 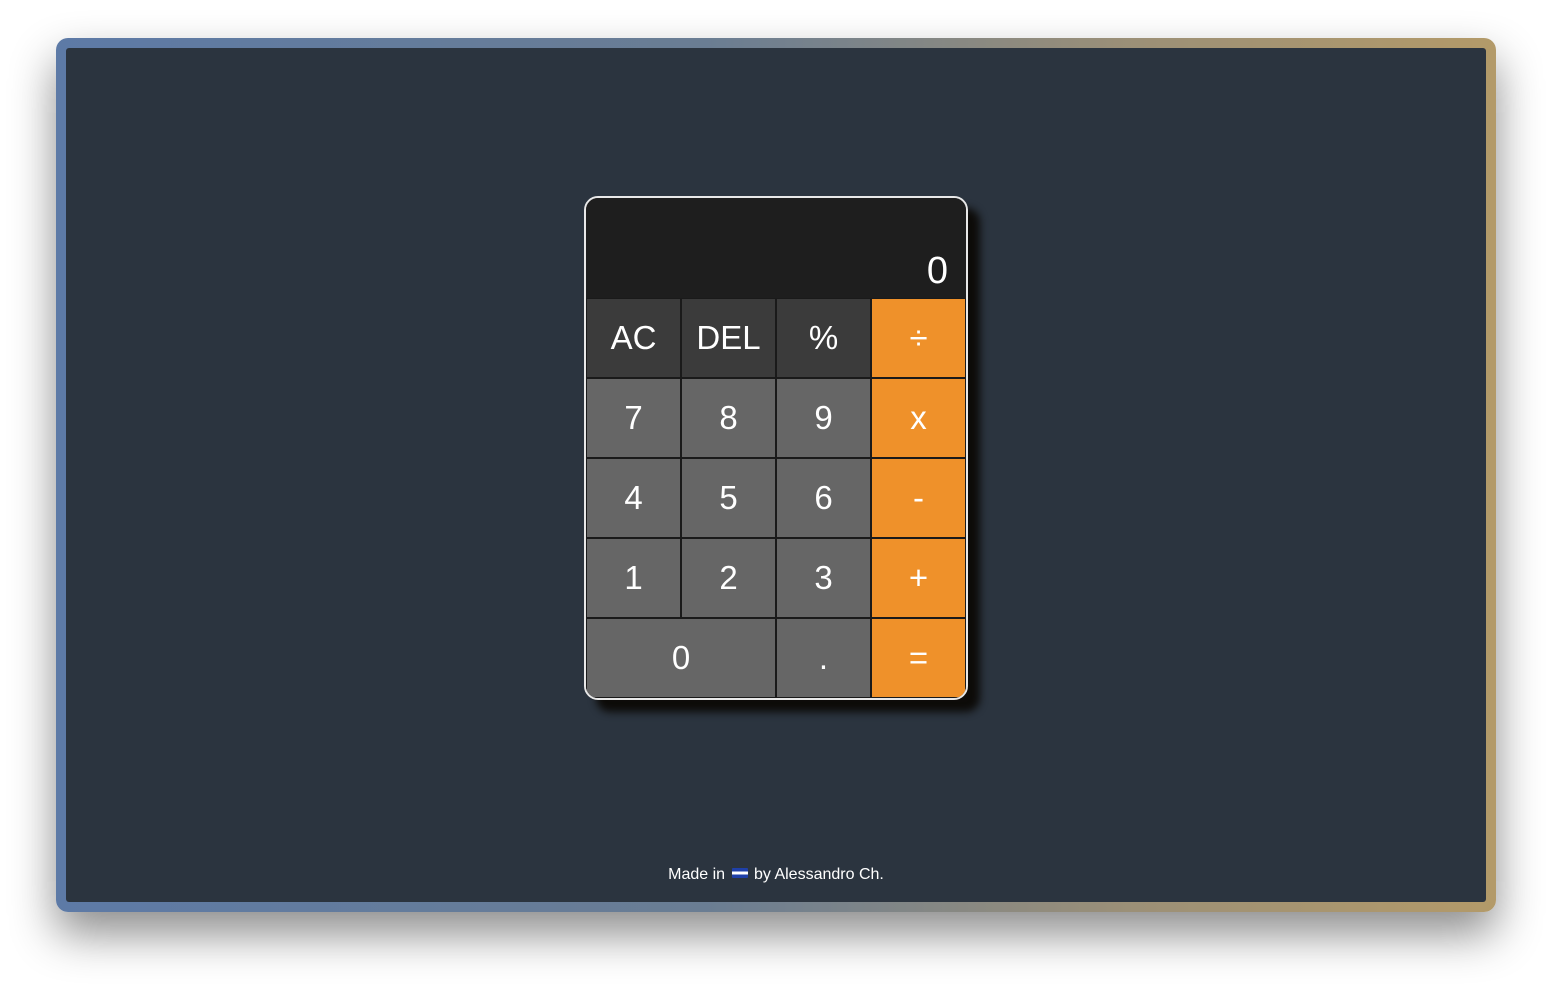 I want to click on digit-4-button: 4, so click(x=633, y=498).